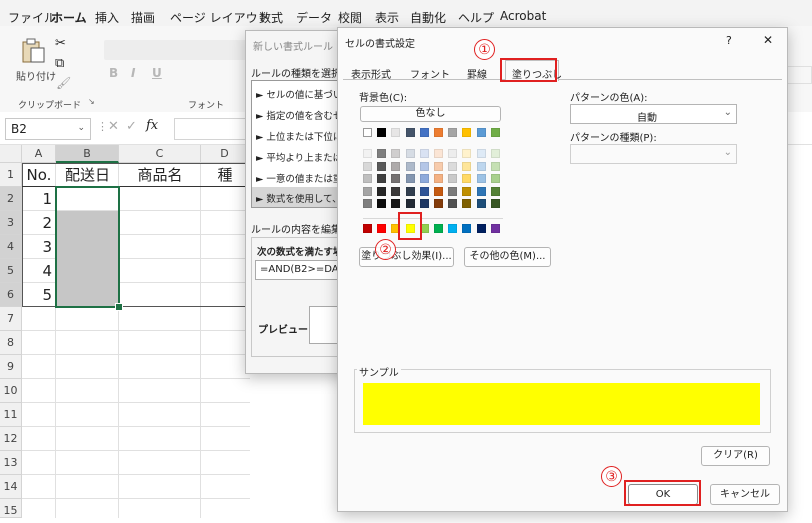 The width and height of the screenshot is (812, 523). I want to click on tab-border: 罫線, so click(477, 73).